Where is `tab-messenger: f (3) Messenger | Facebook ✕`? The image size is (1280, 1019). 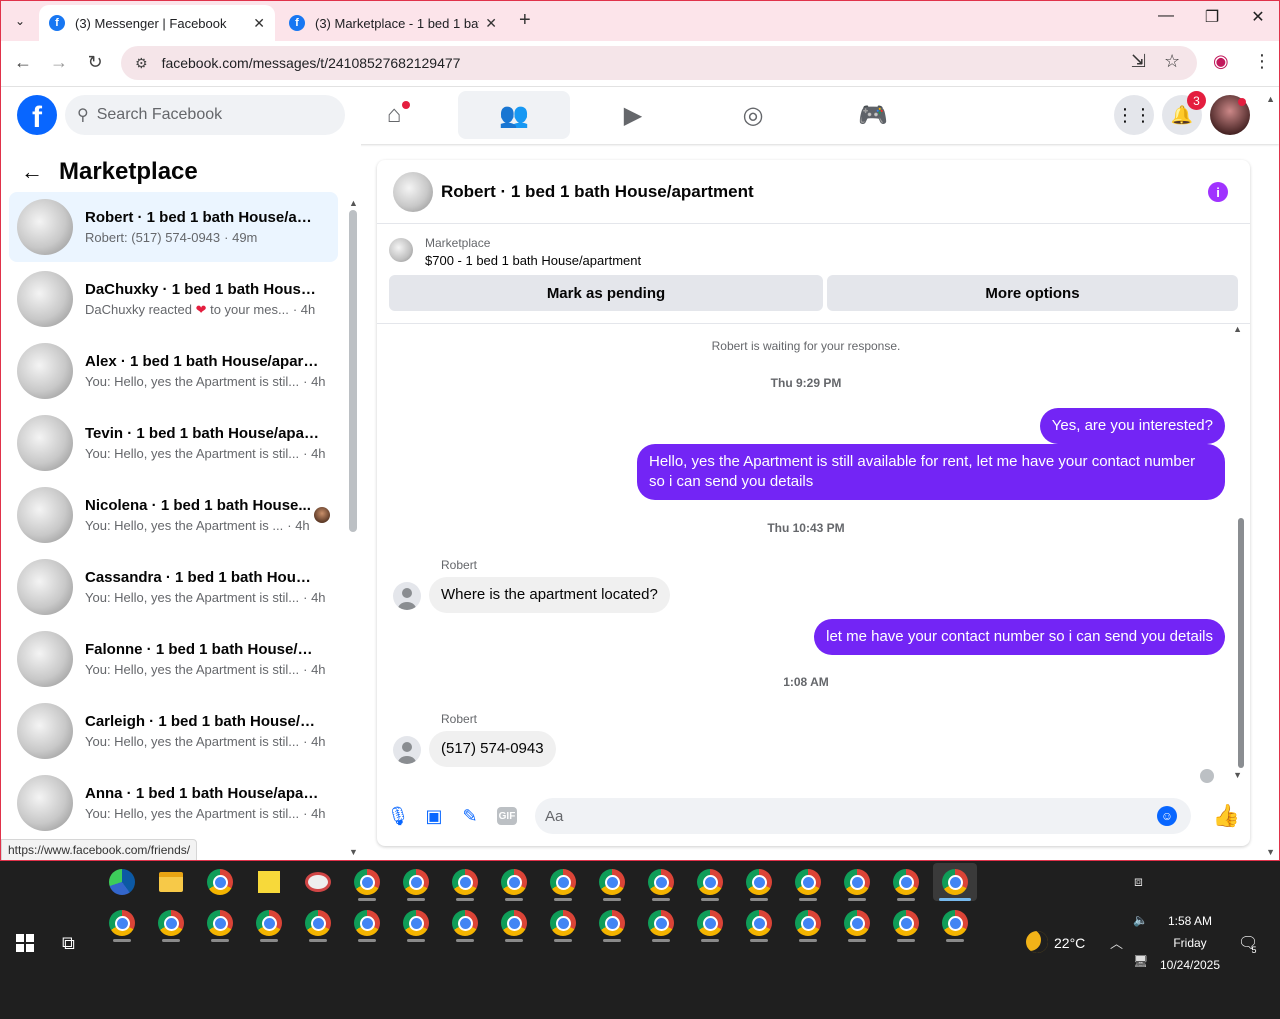 tab-messenger: f (3) Messenger | Facebook ✕ is located at coordinates (157, 23).